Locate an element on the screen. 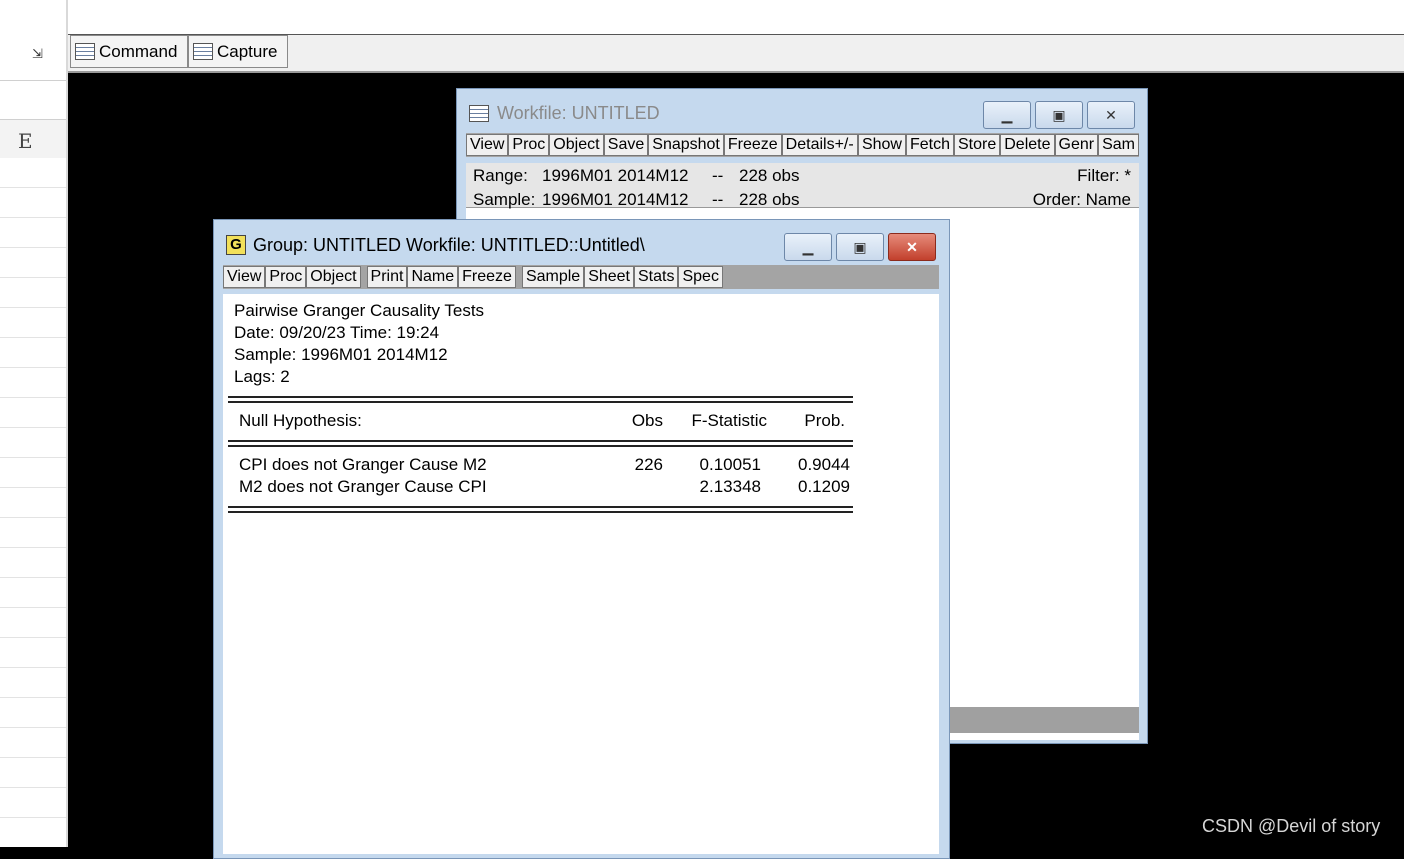  grp-view-button: View is located at coordinates (244, 277).